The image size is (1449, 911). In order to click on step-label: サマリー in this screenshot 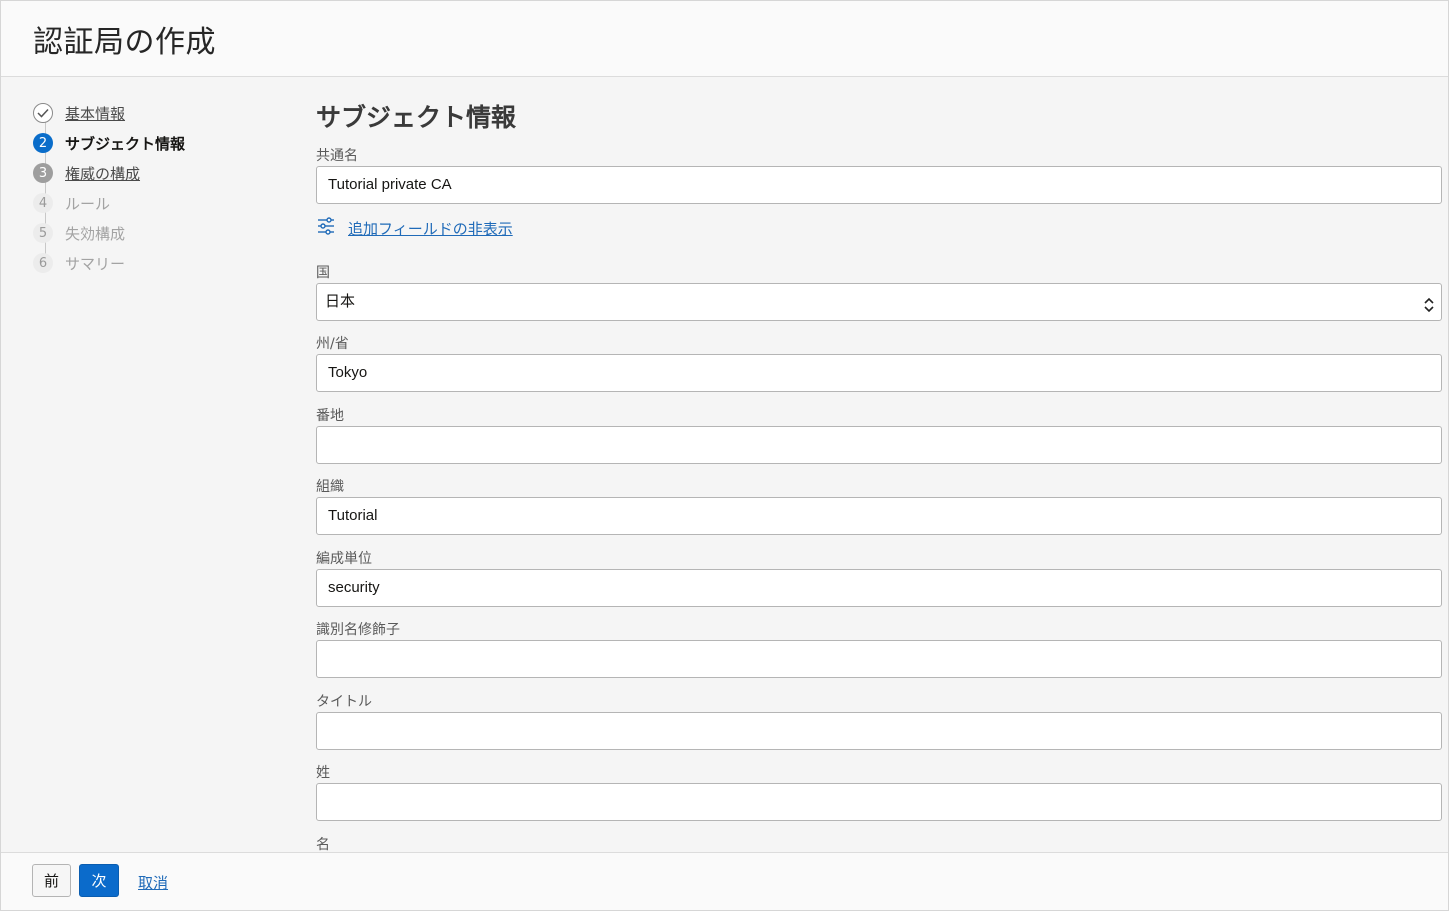, I will do `click(95, 263)`.